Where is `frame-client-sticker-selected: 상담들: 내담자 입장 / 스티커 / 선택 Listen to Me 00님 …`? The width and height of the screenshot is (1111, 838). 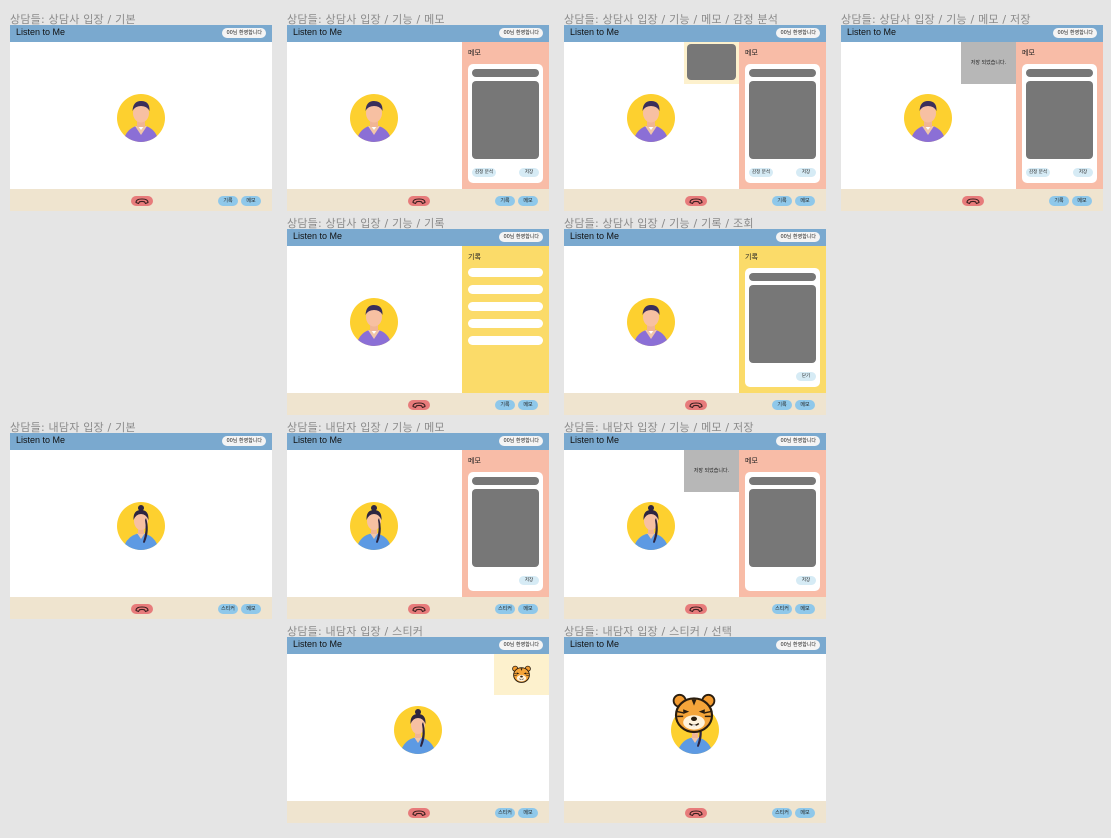
frame-client-sticker-selected: 상담들: 내담자 입장 / 스티커 / 선택 Listen to Me 00님 … is located at coordinates (695, 724).